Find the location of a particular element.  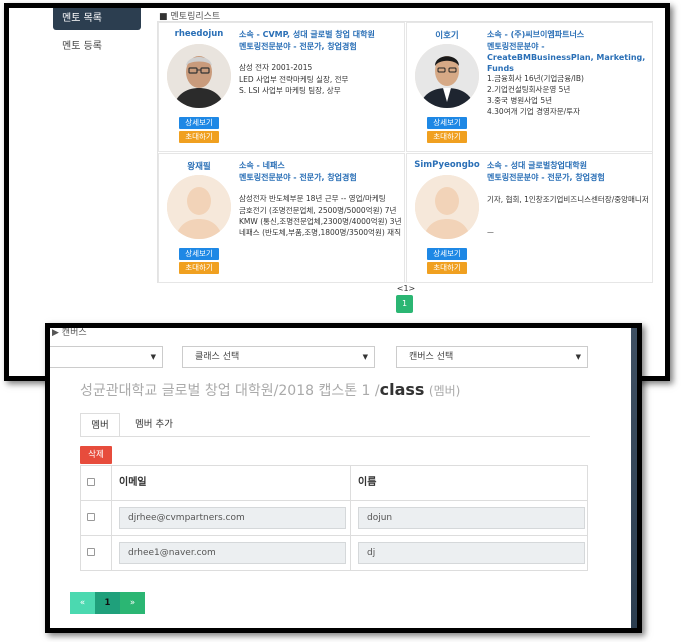

select-dropdown: ▼ is located at coordinates (106, 357).